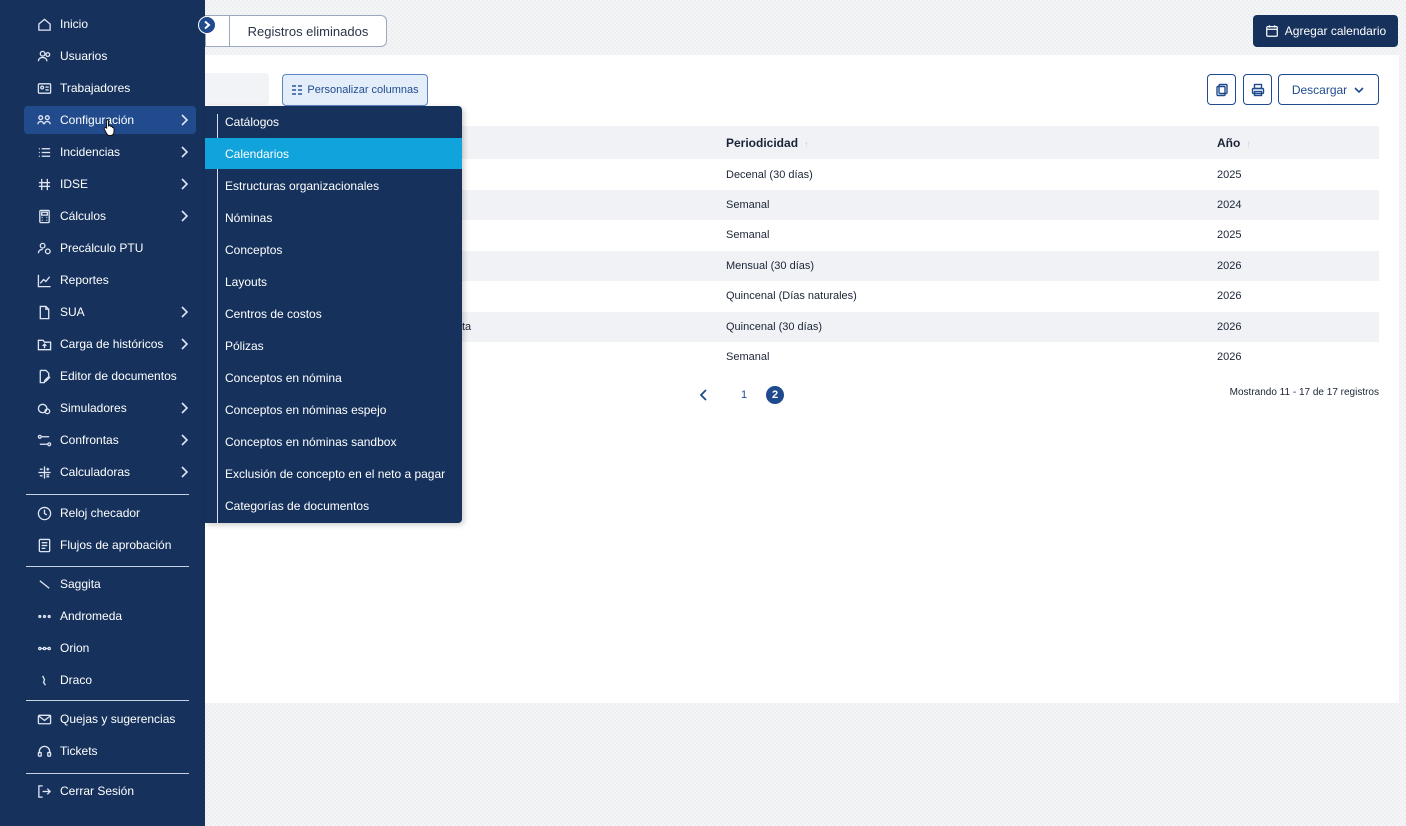 This screenshot has width=1406, height=826. I want to click on add-calendar-button: Agregar calendario, so click(1325, 31).